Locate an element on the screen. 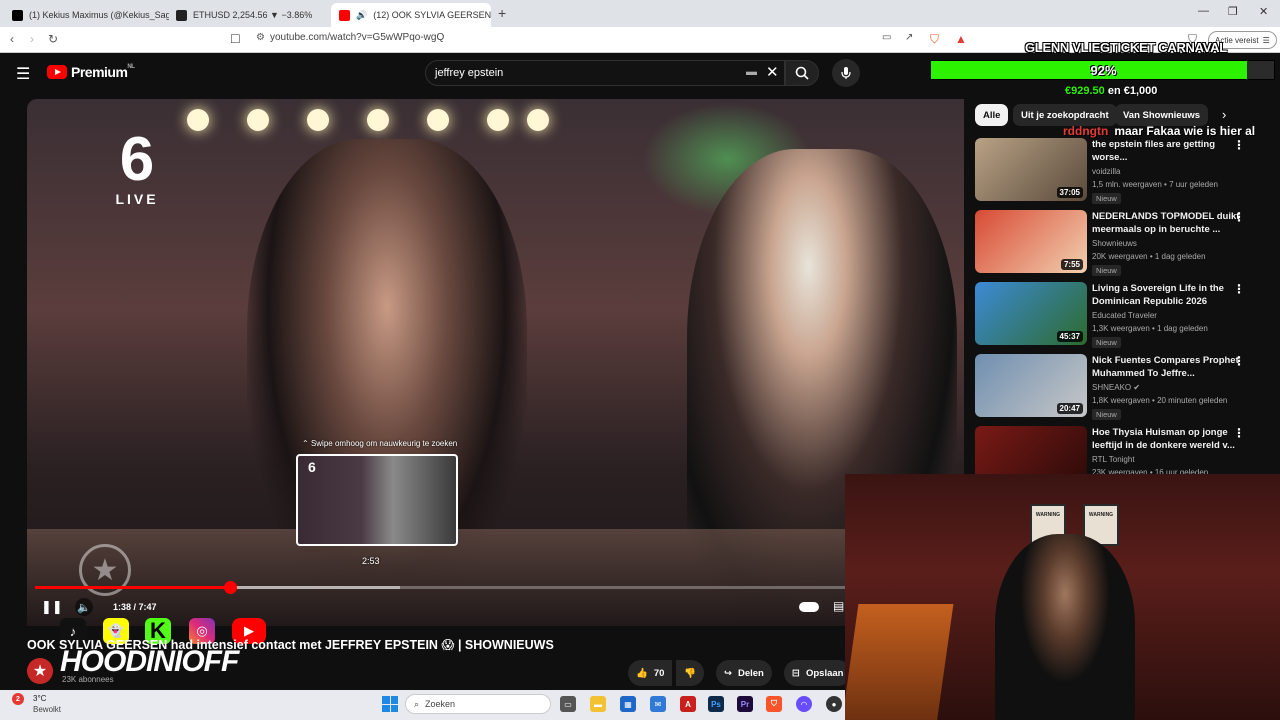 Image resolution: width=1280 pixels, height=720 pixels. progress-bar is located at coordinates (441, 587).